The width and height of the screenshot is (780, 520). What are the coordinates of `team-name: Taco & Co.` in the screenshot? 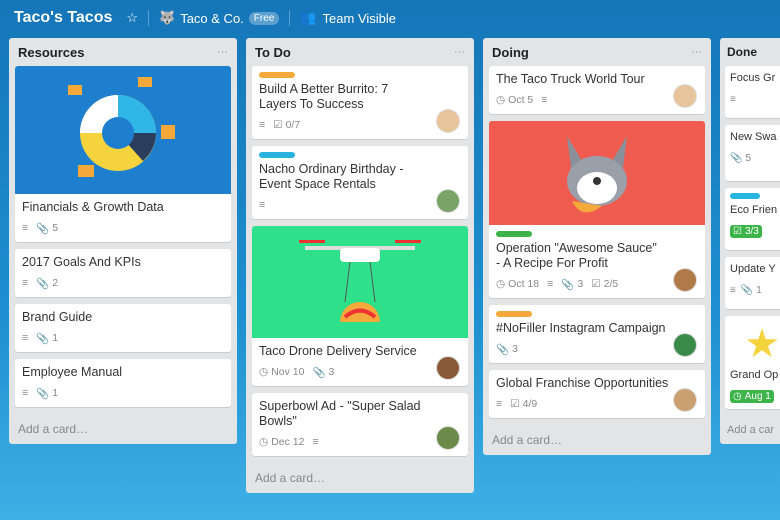 It's located at (212, 18).